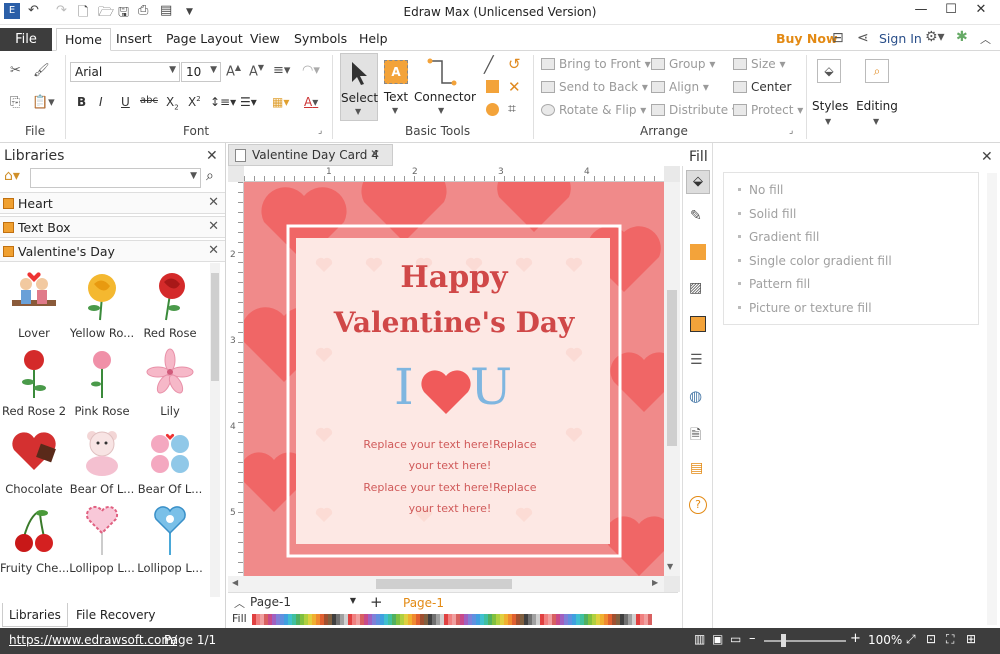 This screenshot has height=654, width=1000. What do you see at coordinates (26, 39) in the screenshot?
I see `tab-file: File` at bounding box center [26, 39].